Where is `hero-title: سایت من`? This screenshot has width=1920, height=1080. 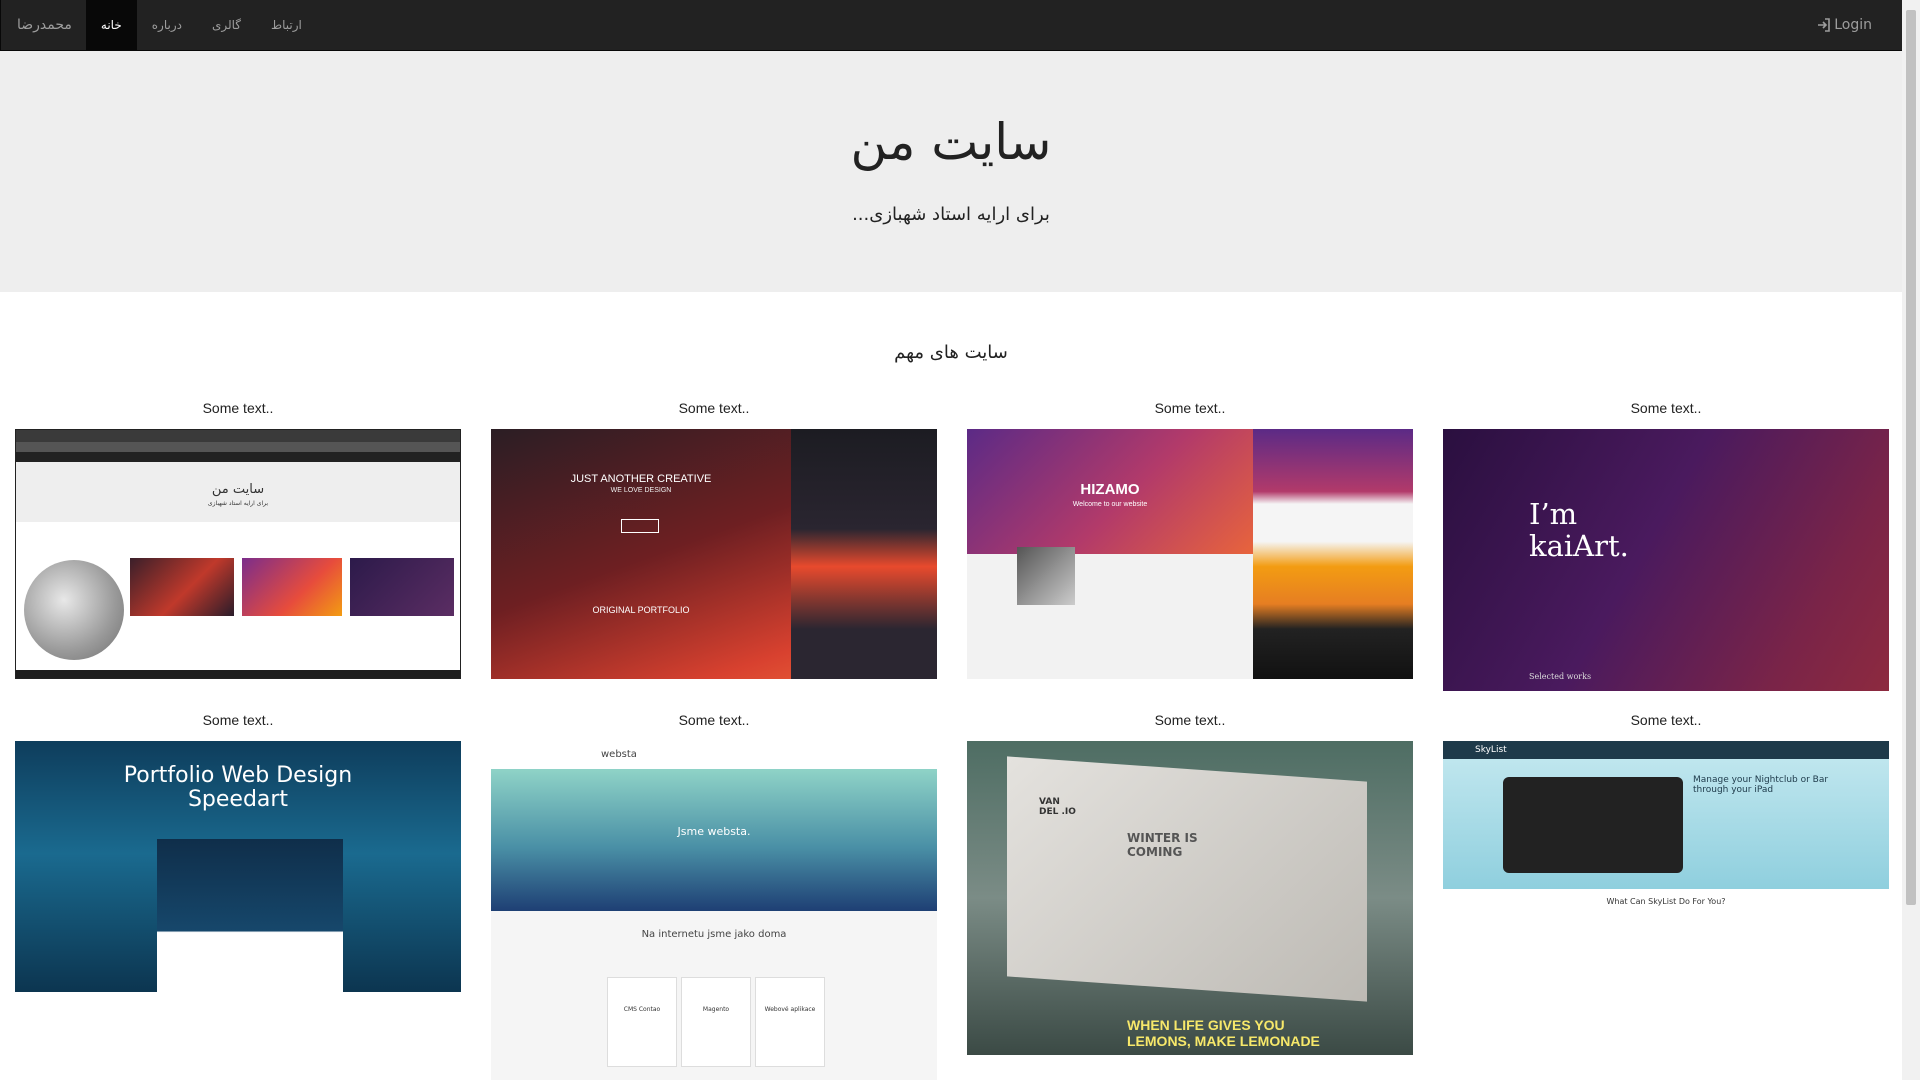
hero-title: سایت من is located at coordinates (951, 142).